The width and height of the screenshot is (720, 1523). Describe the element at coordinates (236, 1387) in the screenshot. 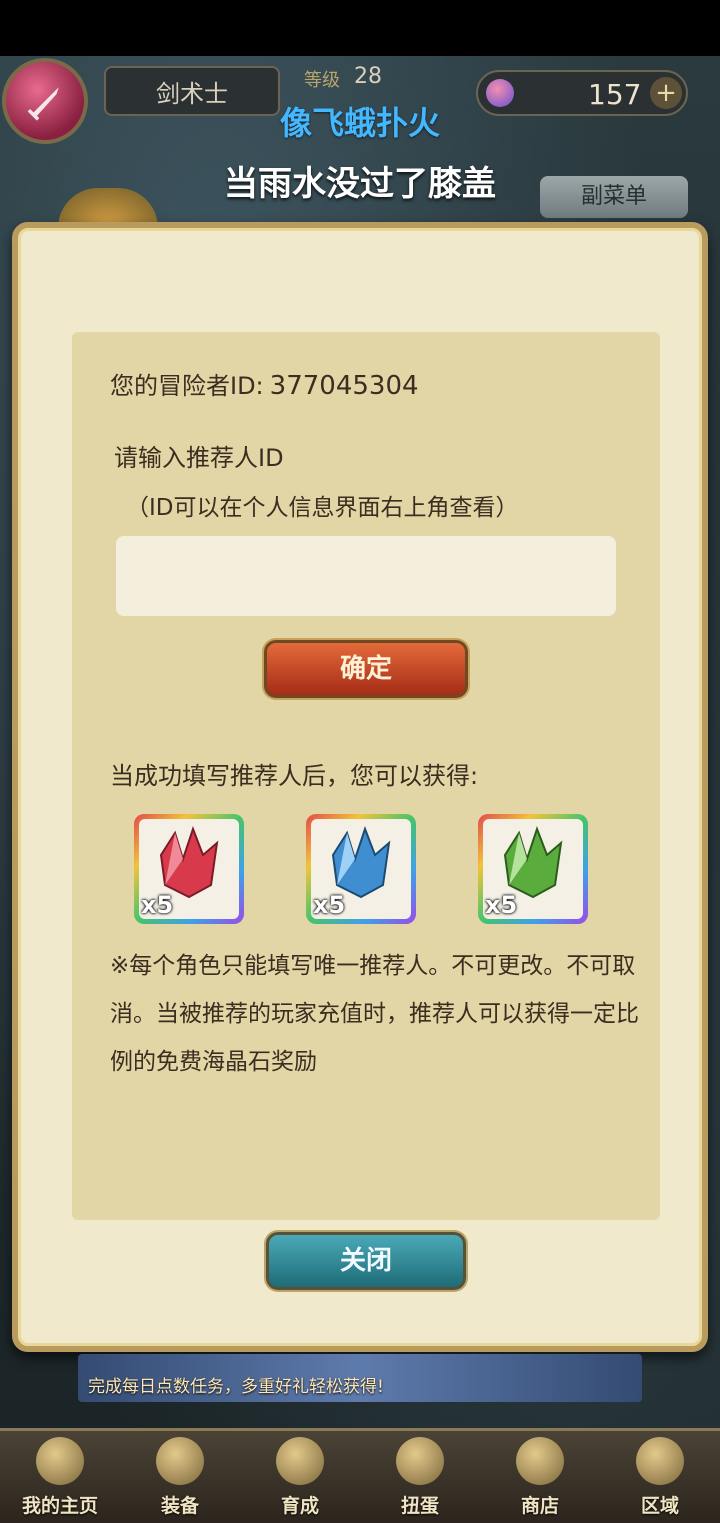

I see `event-banner-text: 完成每日点数任务，多重好礼轻松获得!` at that location.